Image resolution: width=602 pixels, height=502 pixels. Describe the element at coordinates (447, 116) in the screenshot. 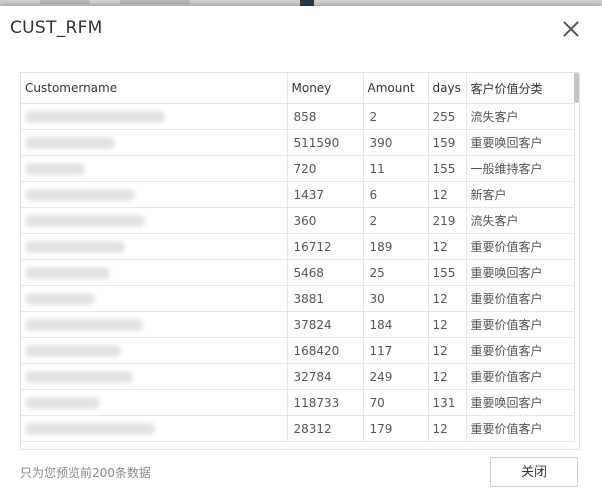

I see `days-cell: 255` at that location.